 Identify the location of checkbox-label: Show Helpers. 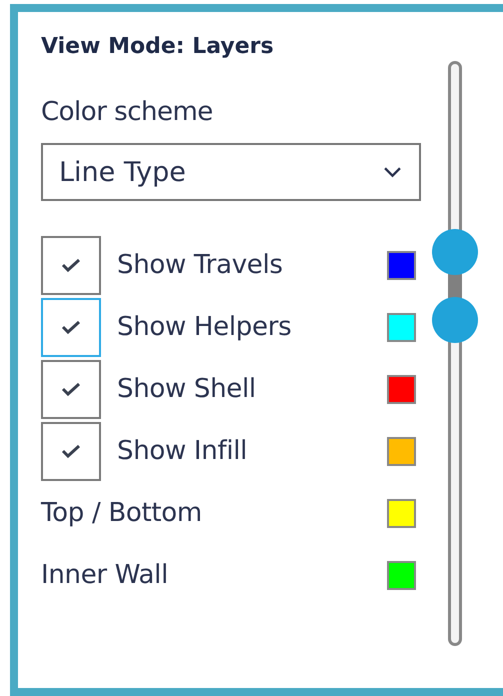
(204, 327).